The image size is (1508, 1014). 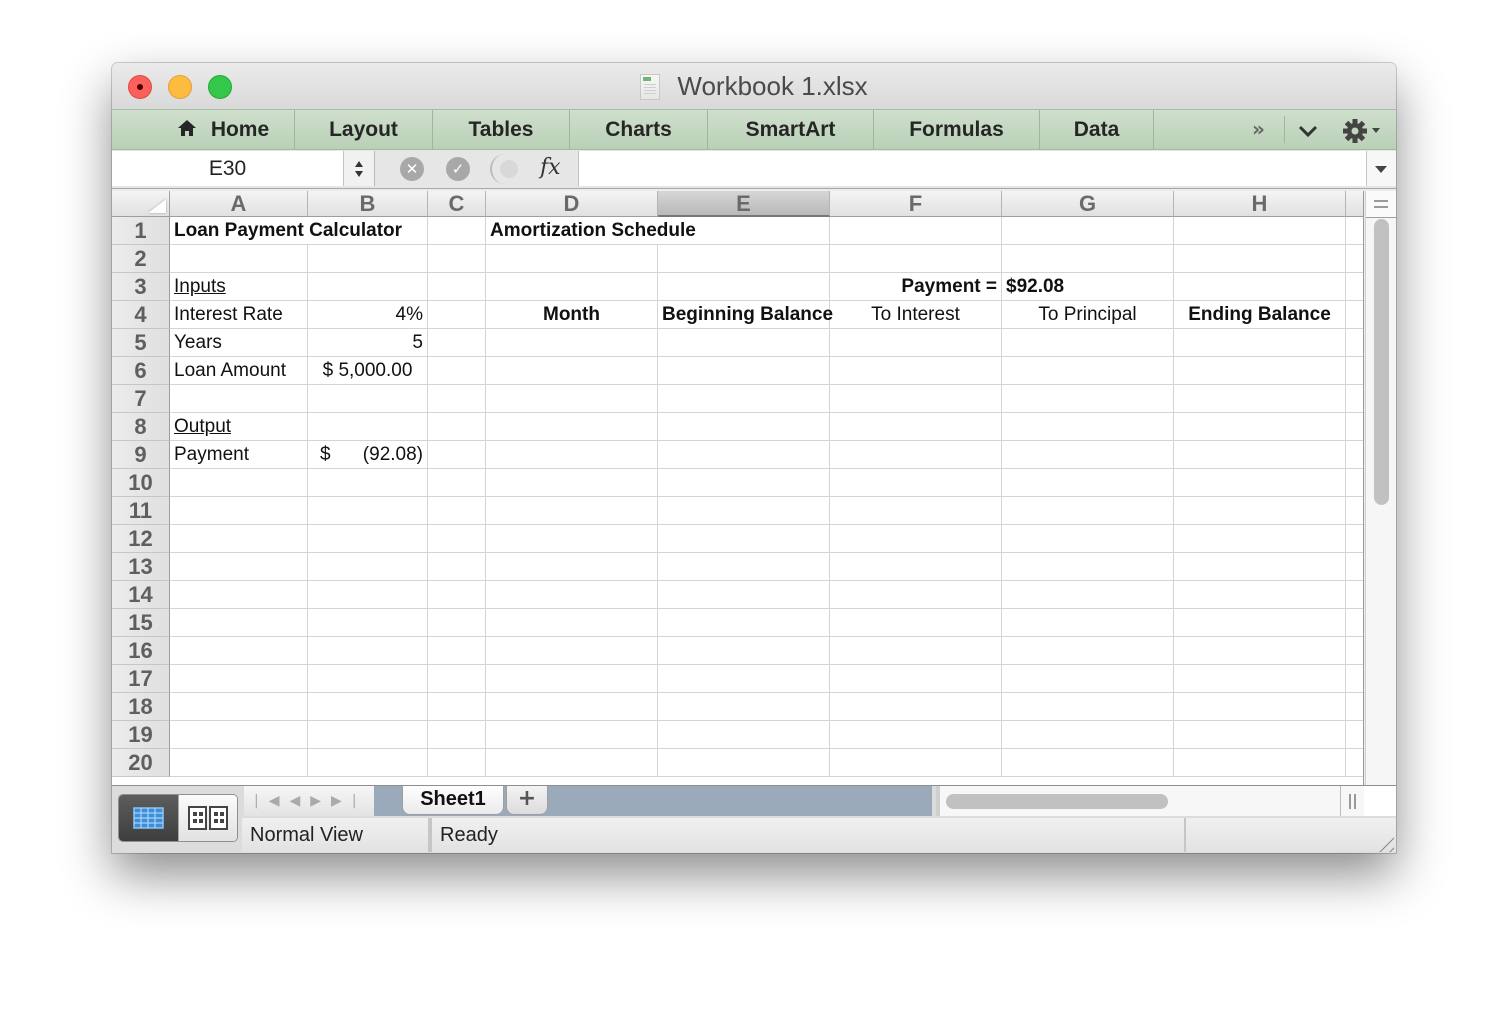 What do you see at coordinates (368, 231) in the screenshot?
I see `cell-b1` at bounding box center [368, 231].